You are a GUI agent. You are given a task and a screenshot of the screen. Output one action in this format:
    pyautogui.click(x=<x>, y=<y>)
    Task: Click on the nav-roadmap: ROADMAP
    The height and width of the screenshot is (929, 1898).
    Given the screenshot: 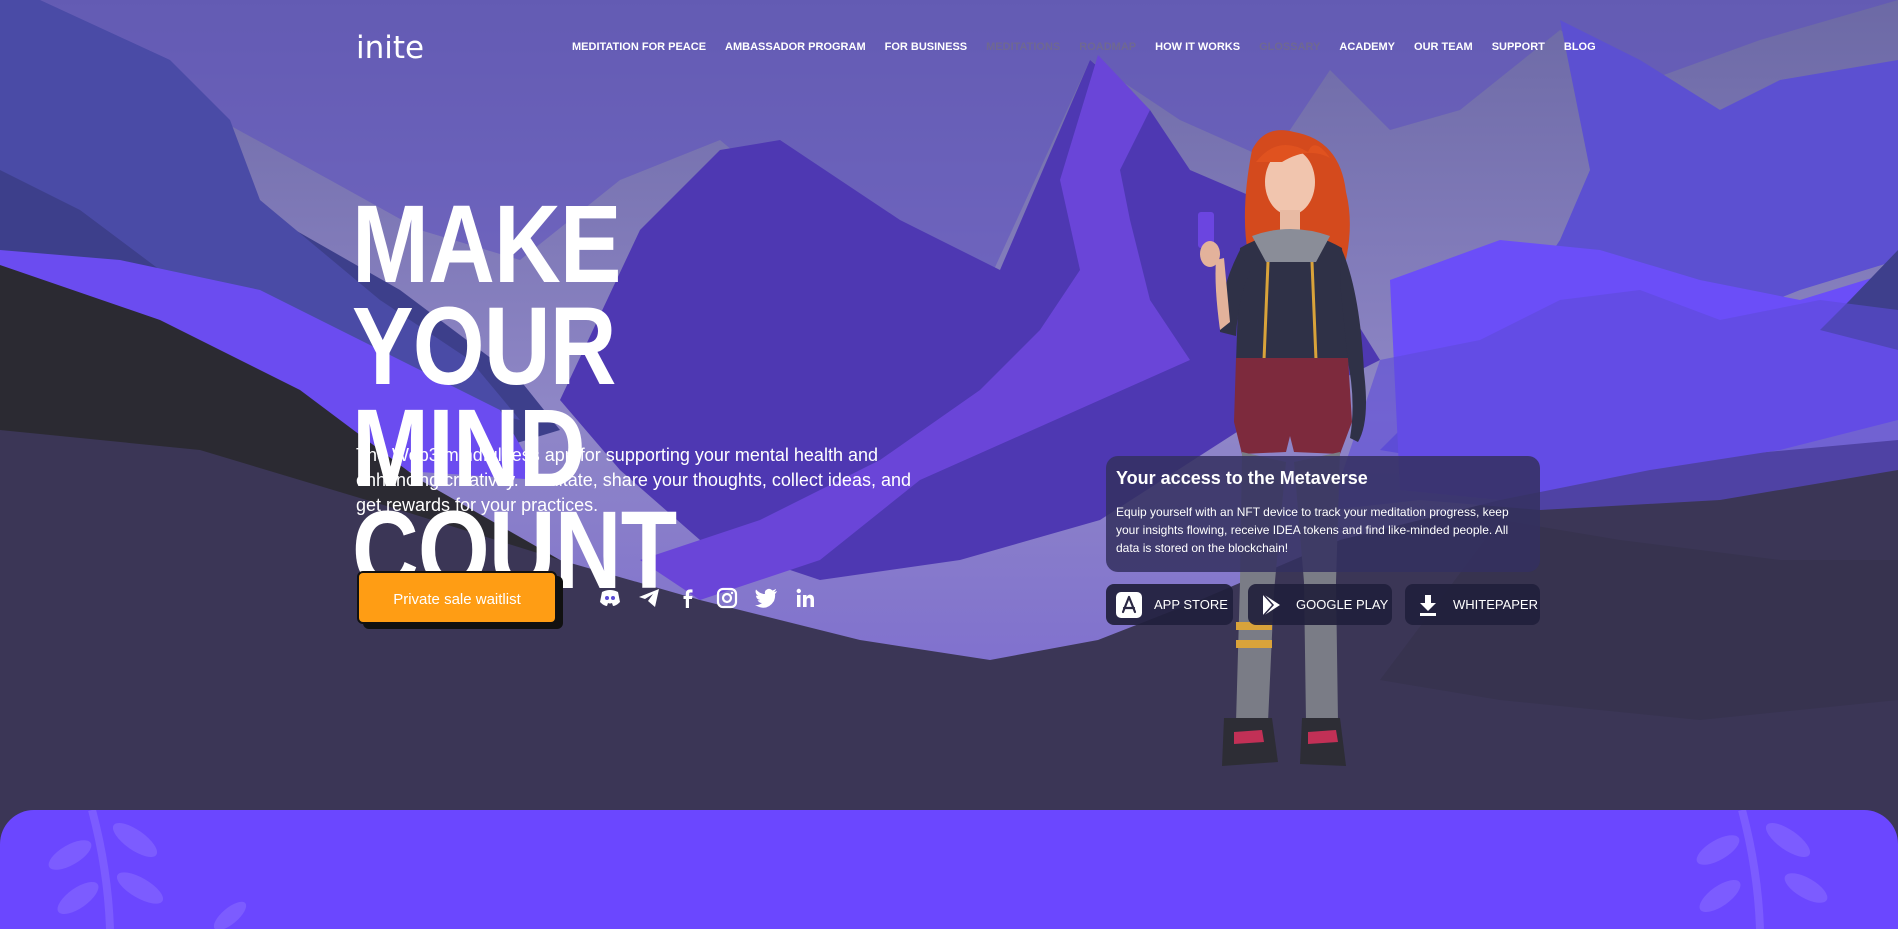 What is the action you would take?
    pyautogui.click(x=1107, y=47)
    